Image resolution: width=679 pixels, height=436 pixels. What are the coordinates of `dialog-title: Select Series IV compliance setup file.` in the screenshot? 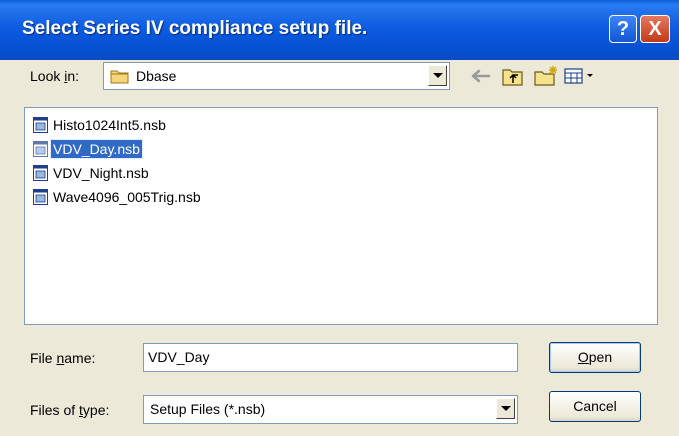 It's located at (195, 28).